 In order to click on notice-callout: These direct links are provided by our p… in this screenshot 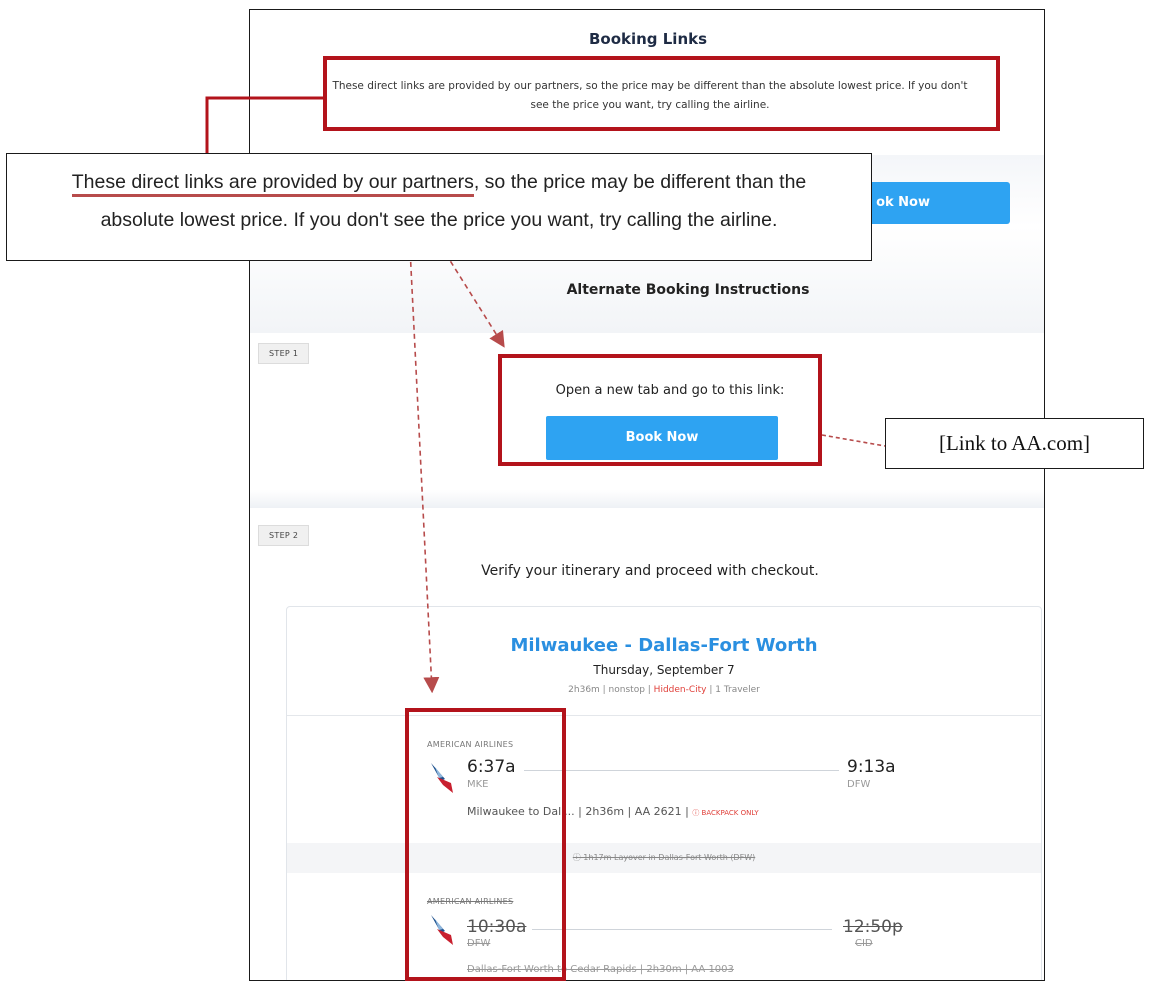, I will do `click(439, 207)`.